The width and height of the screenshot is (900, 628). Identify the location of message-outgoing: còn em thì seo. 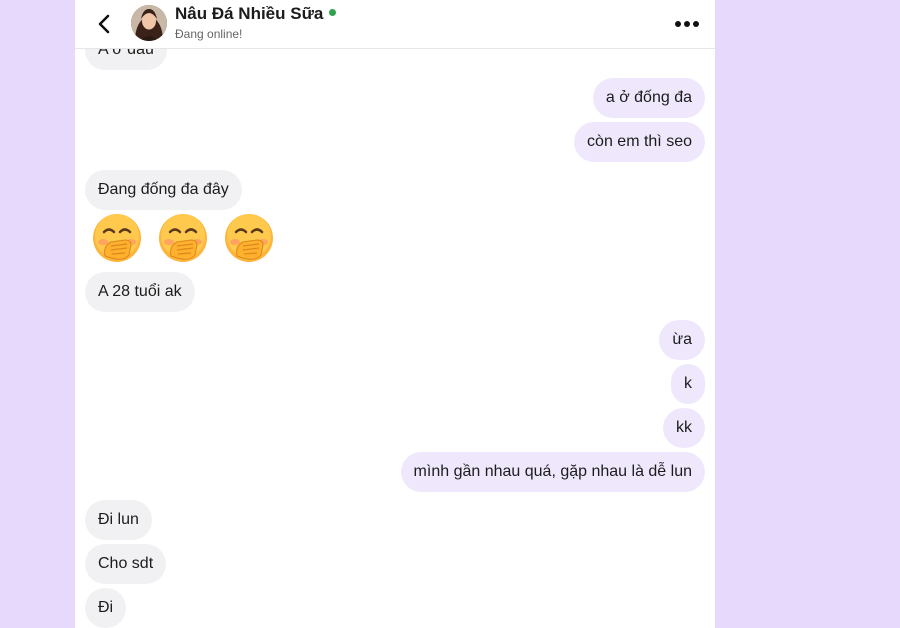
(639, 142).